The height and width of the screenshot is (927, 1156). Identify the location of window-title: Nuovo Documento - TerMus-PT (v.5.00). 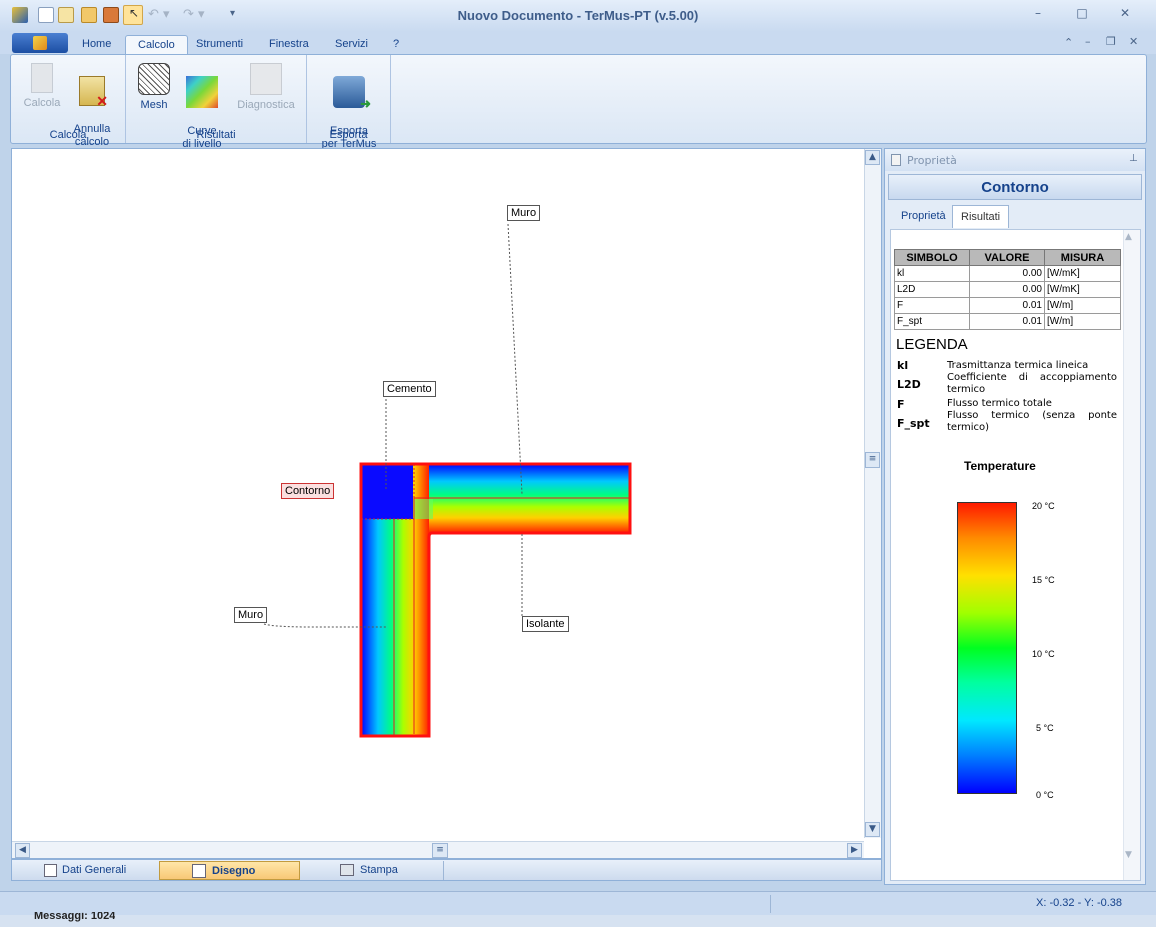
(578, 15).